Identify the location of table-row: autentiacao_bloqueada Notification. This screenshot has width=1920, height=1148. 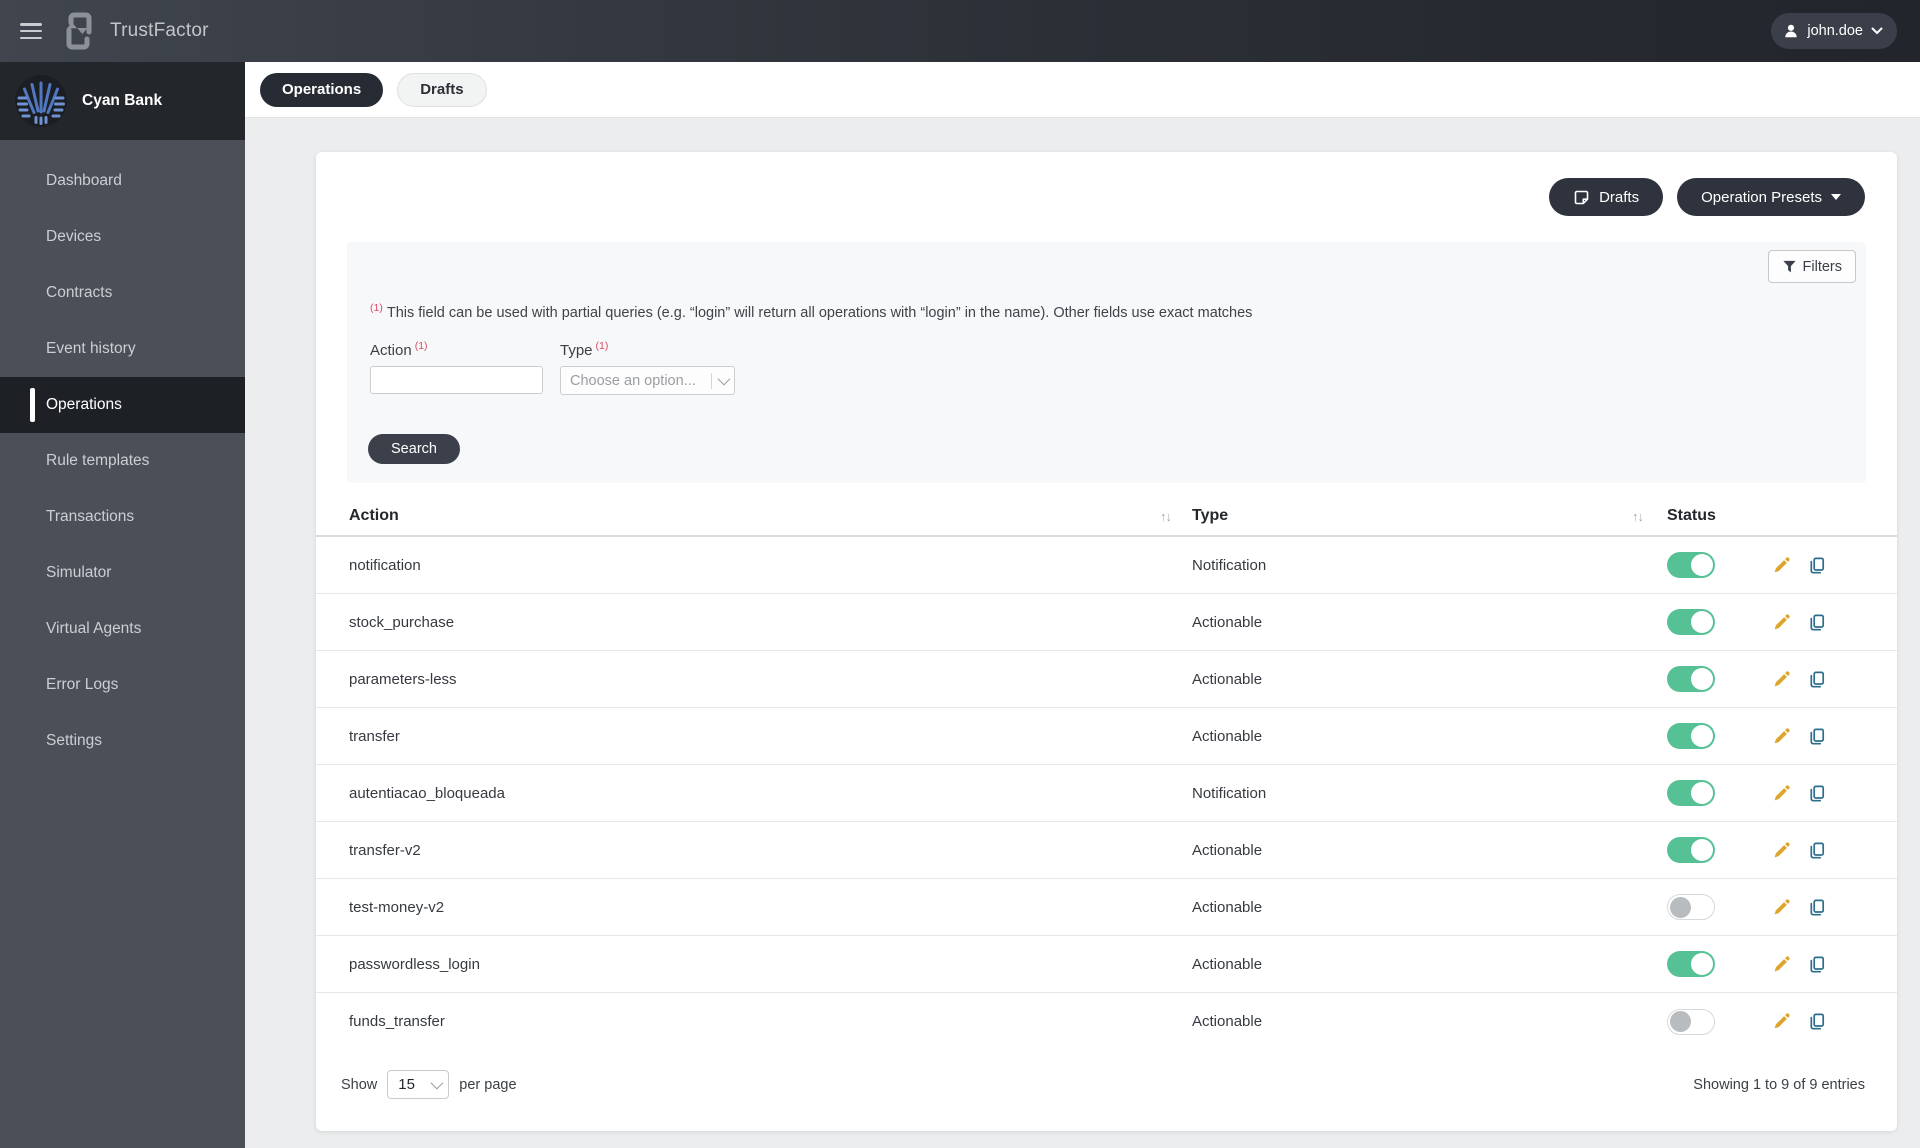
(1106, 793).